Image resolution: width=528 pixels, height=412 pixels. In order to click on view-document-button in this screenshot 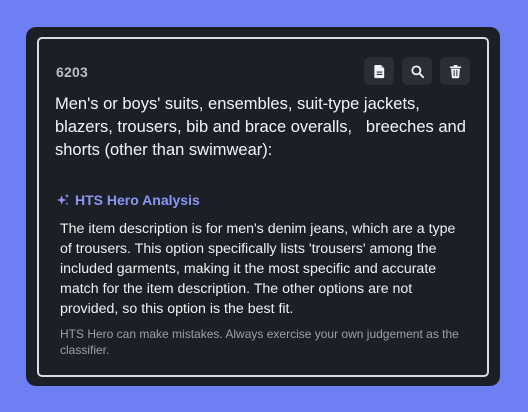, I will do `click(379, 71)`.